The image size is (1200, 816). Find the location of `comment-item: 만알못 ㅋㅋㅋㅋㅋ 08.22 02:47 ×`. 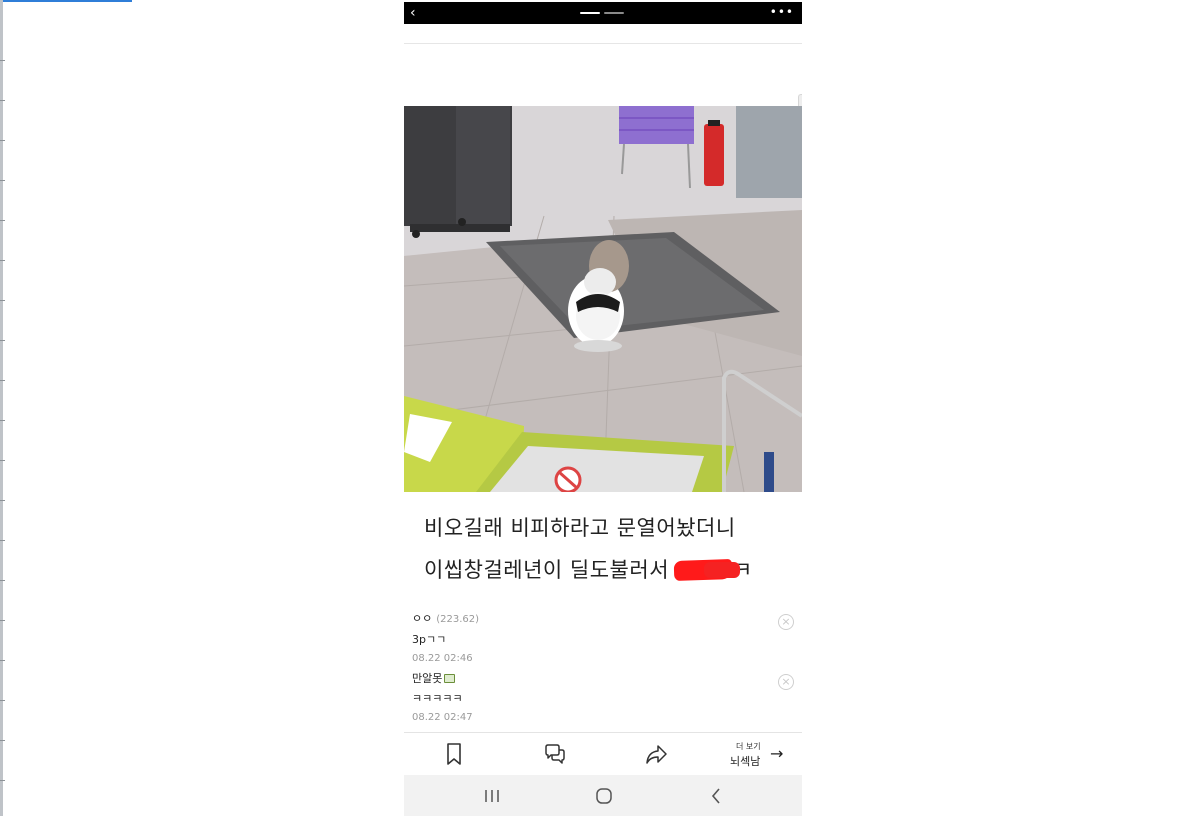

comment-item: 만알못 ㅋㅋㅋㅋㅋ 08.22 02:47 × is located at coordinates (603, 698).